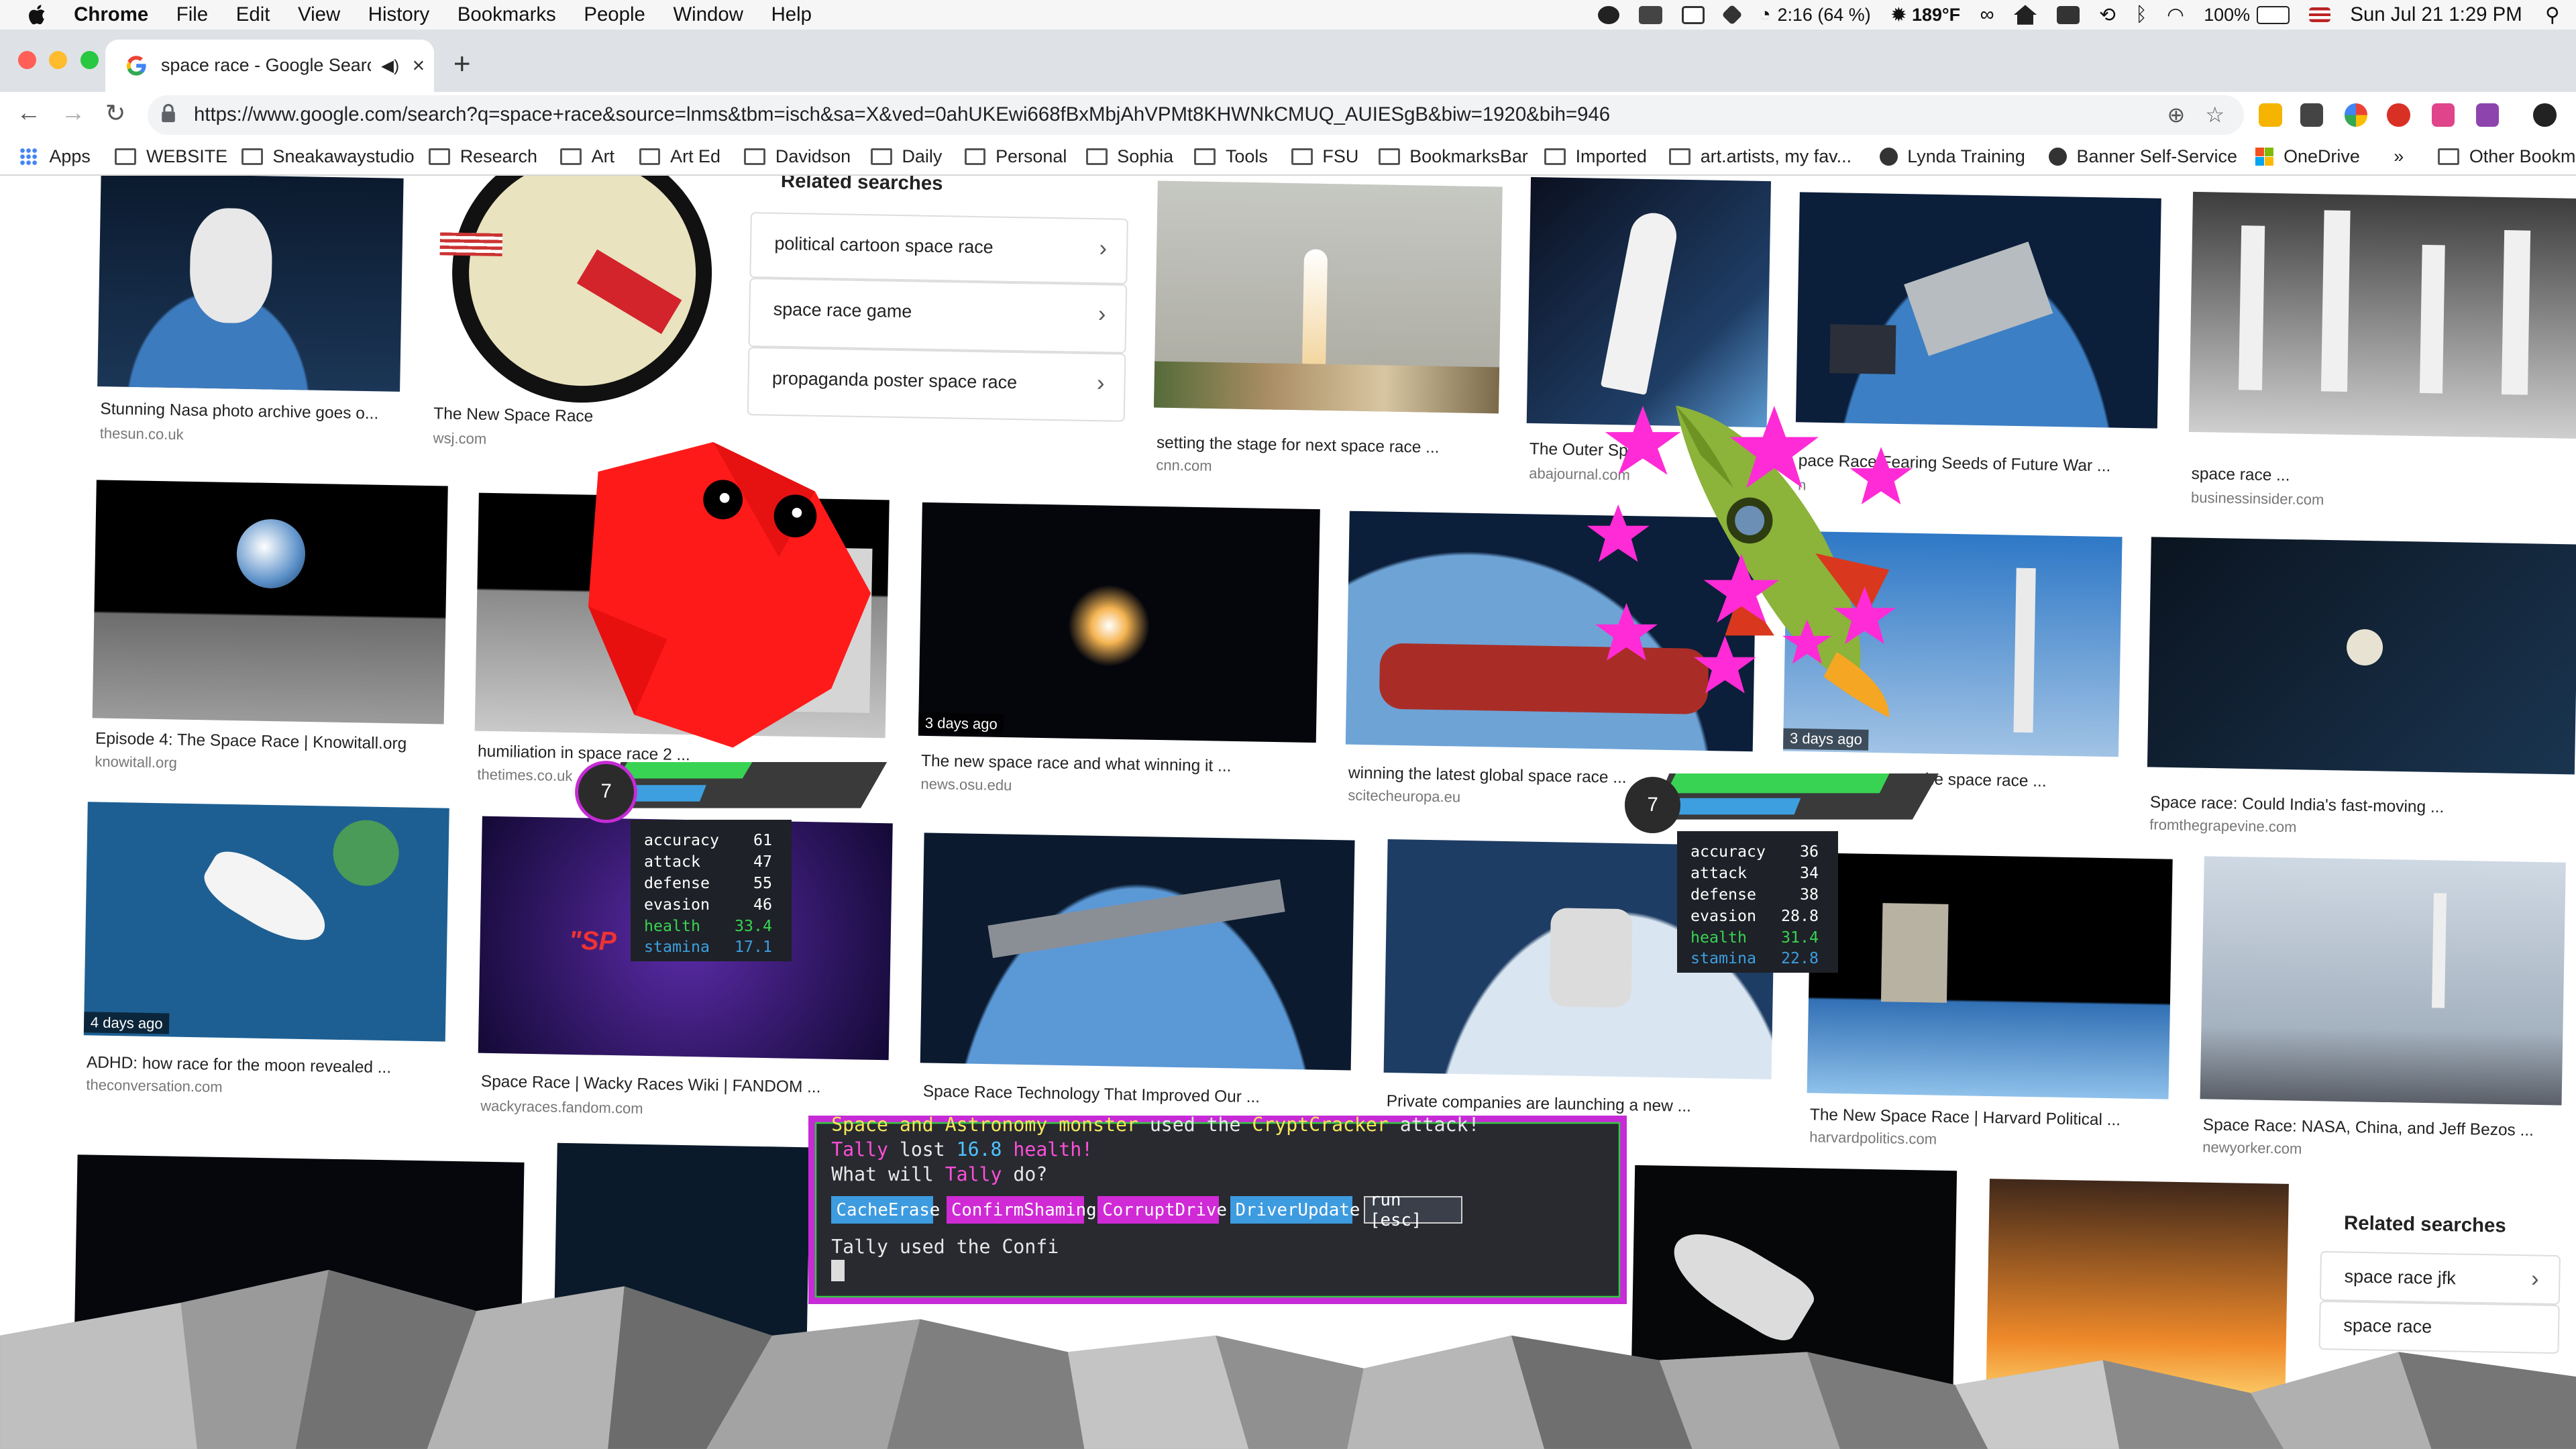  Describe the element at coordinates (938, 315) in the screenshot. I see `related-search-item: space race game ›` at that location.